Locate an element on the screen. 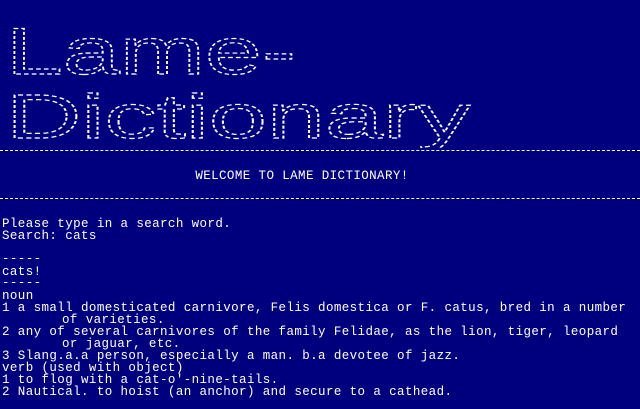 This screenshot has height=409, width=640. result-rule-bottom: ----- is located at coordinates (22, 283).